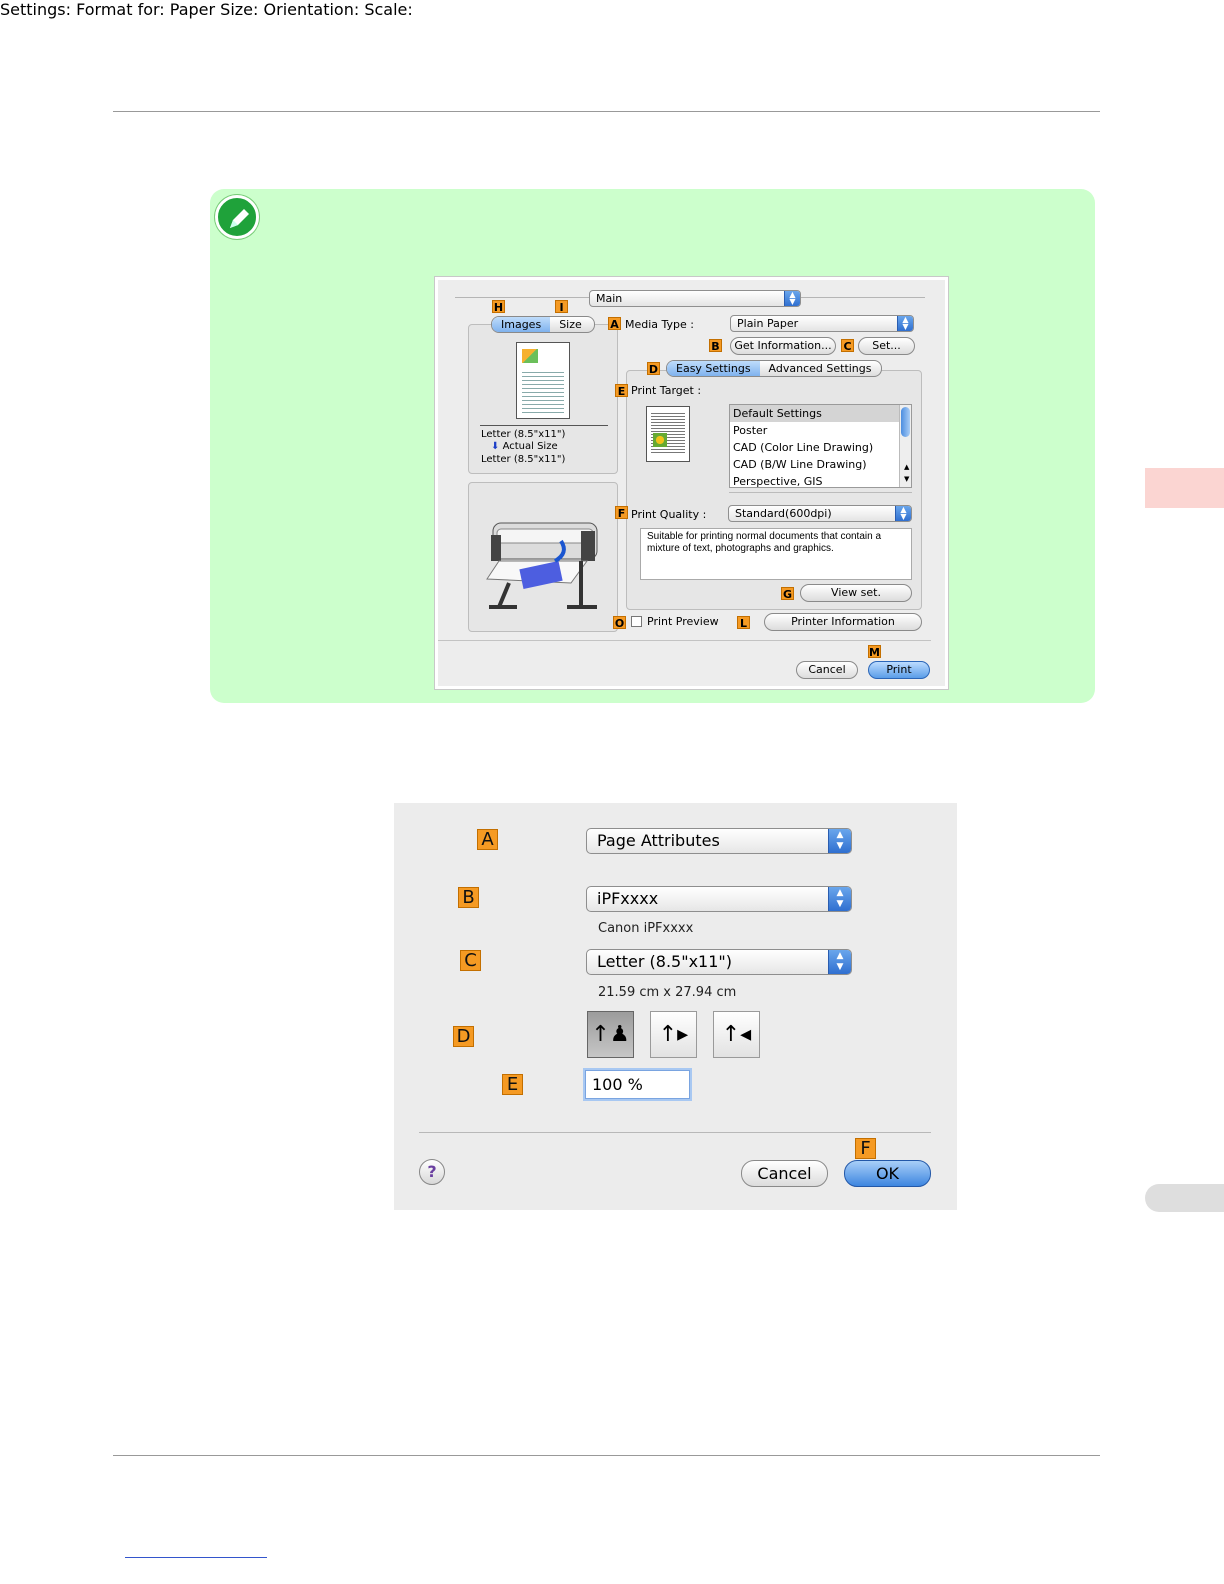 The image size is (1224, 1584). I want to click on format-for-value: iPFxxxx, so click(628, 898).